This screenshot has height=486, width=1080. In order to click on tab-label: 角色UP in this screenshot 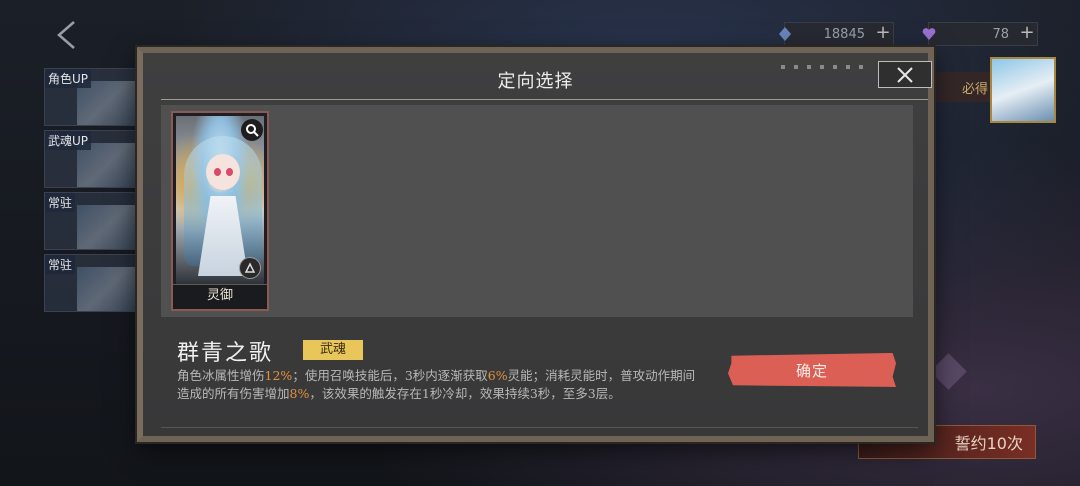, I will do `click(68, 78)`.